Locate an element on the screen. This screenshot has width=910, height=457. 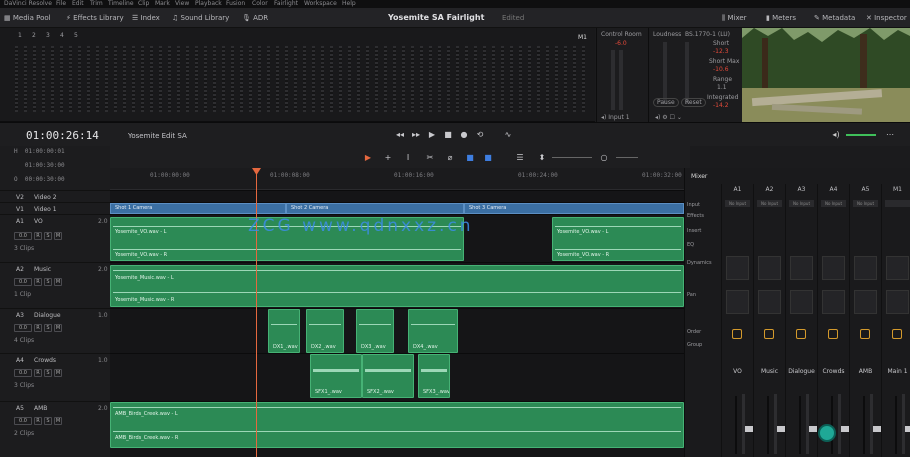
play-icon: ▶ is located at coordinates (432, 135).